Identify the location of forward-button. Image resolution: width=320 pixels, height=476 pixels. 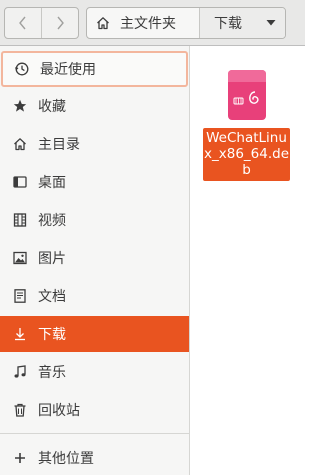
(59, 23).